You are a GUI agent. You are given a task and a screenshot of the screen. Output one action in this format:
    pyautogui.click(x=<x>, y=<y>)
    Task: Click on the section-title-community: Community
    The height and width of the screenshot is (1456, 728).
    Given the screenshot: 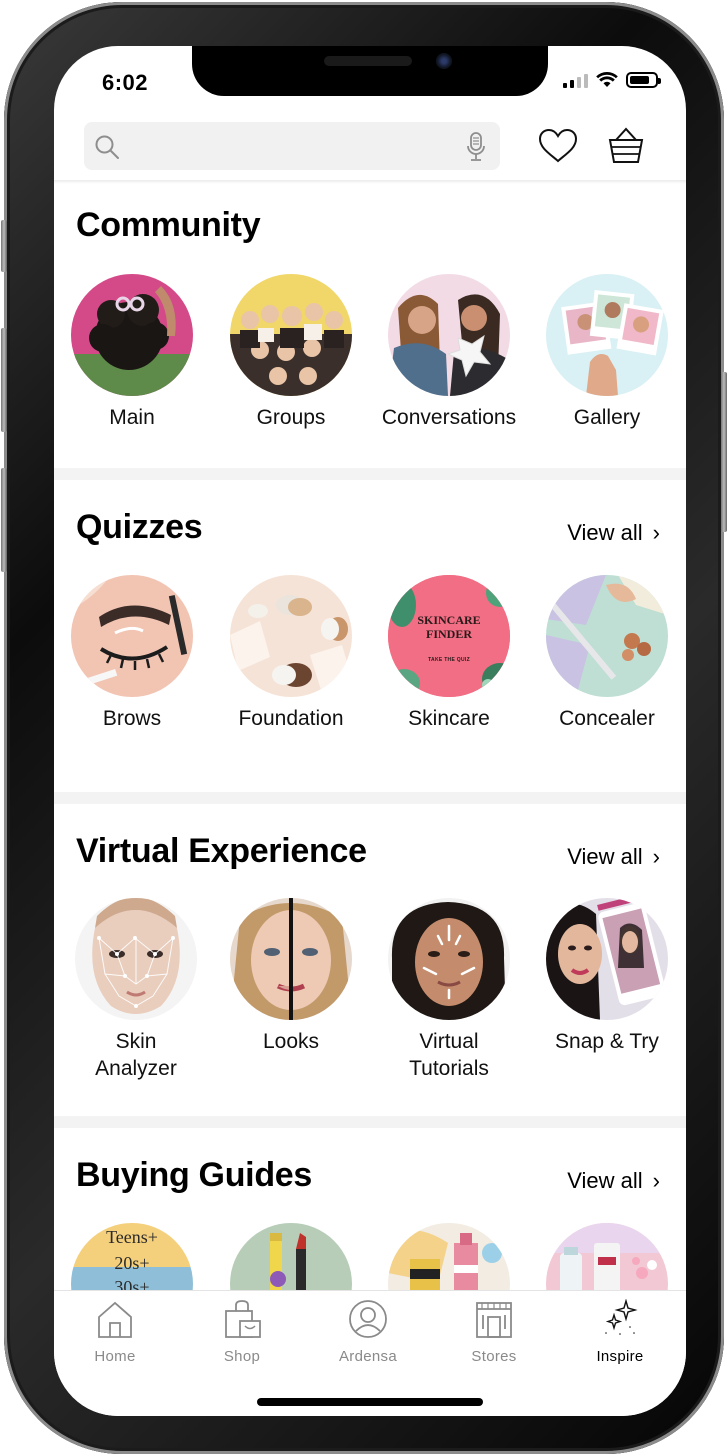 What is the action you would take?
    pyautogui.click(x=168, y=225)
    